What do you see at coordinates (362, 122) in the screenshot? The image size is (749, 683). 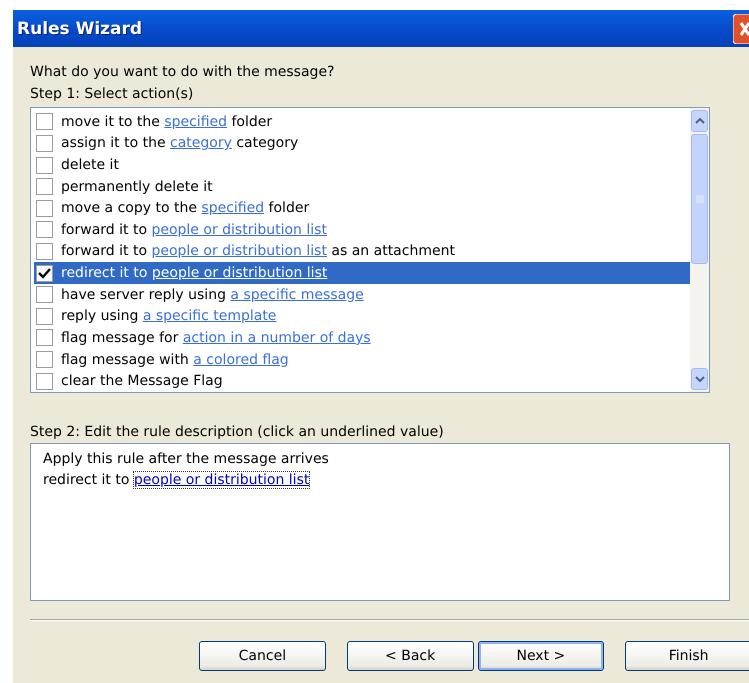 I see `action-item: move it to the specified folder` at bounding box center [362, 122].